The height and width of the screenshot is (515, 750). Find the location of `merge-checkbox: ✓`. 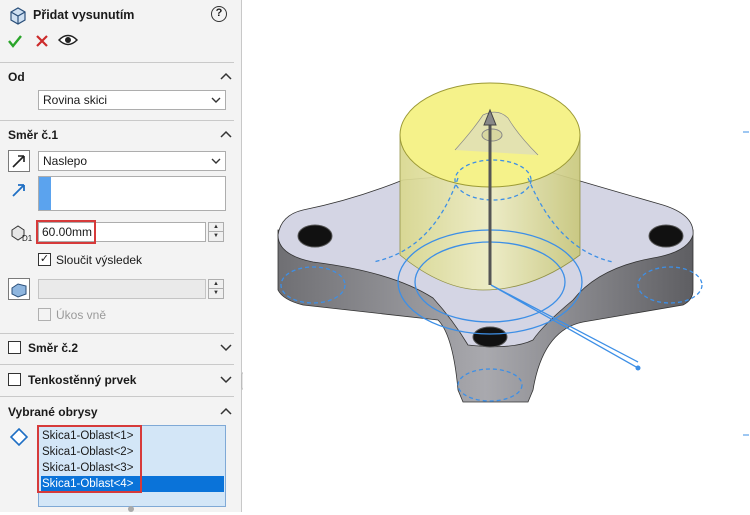

merge-checkbox: ✓ is located at coordinates (44, 259).